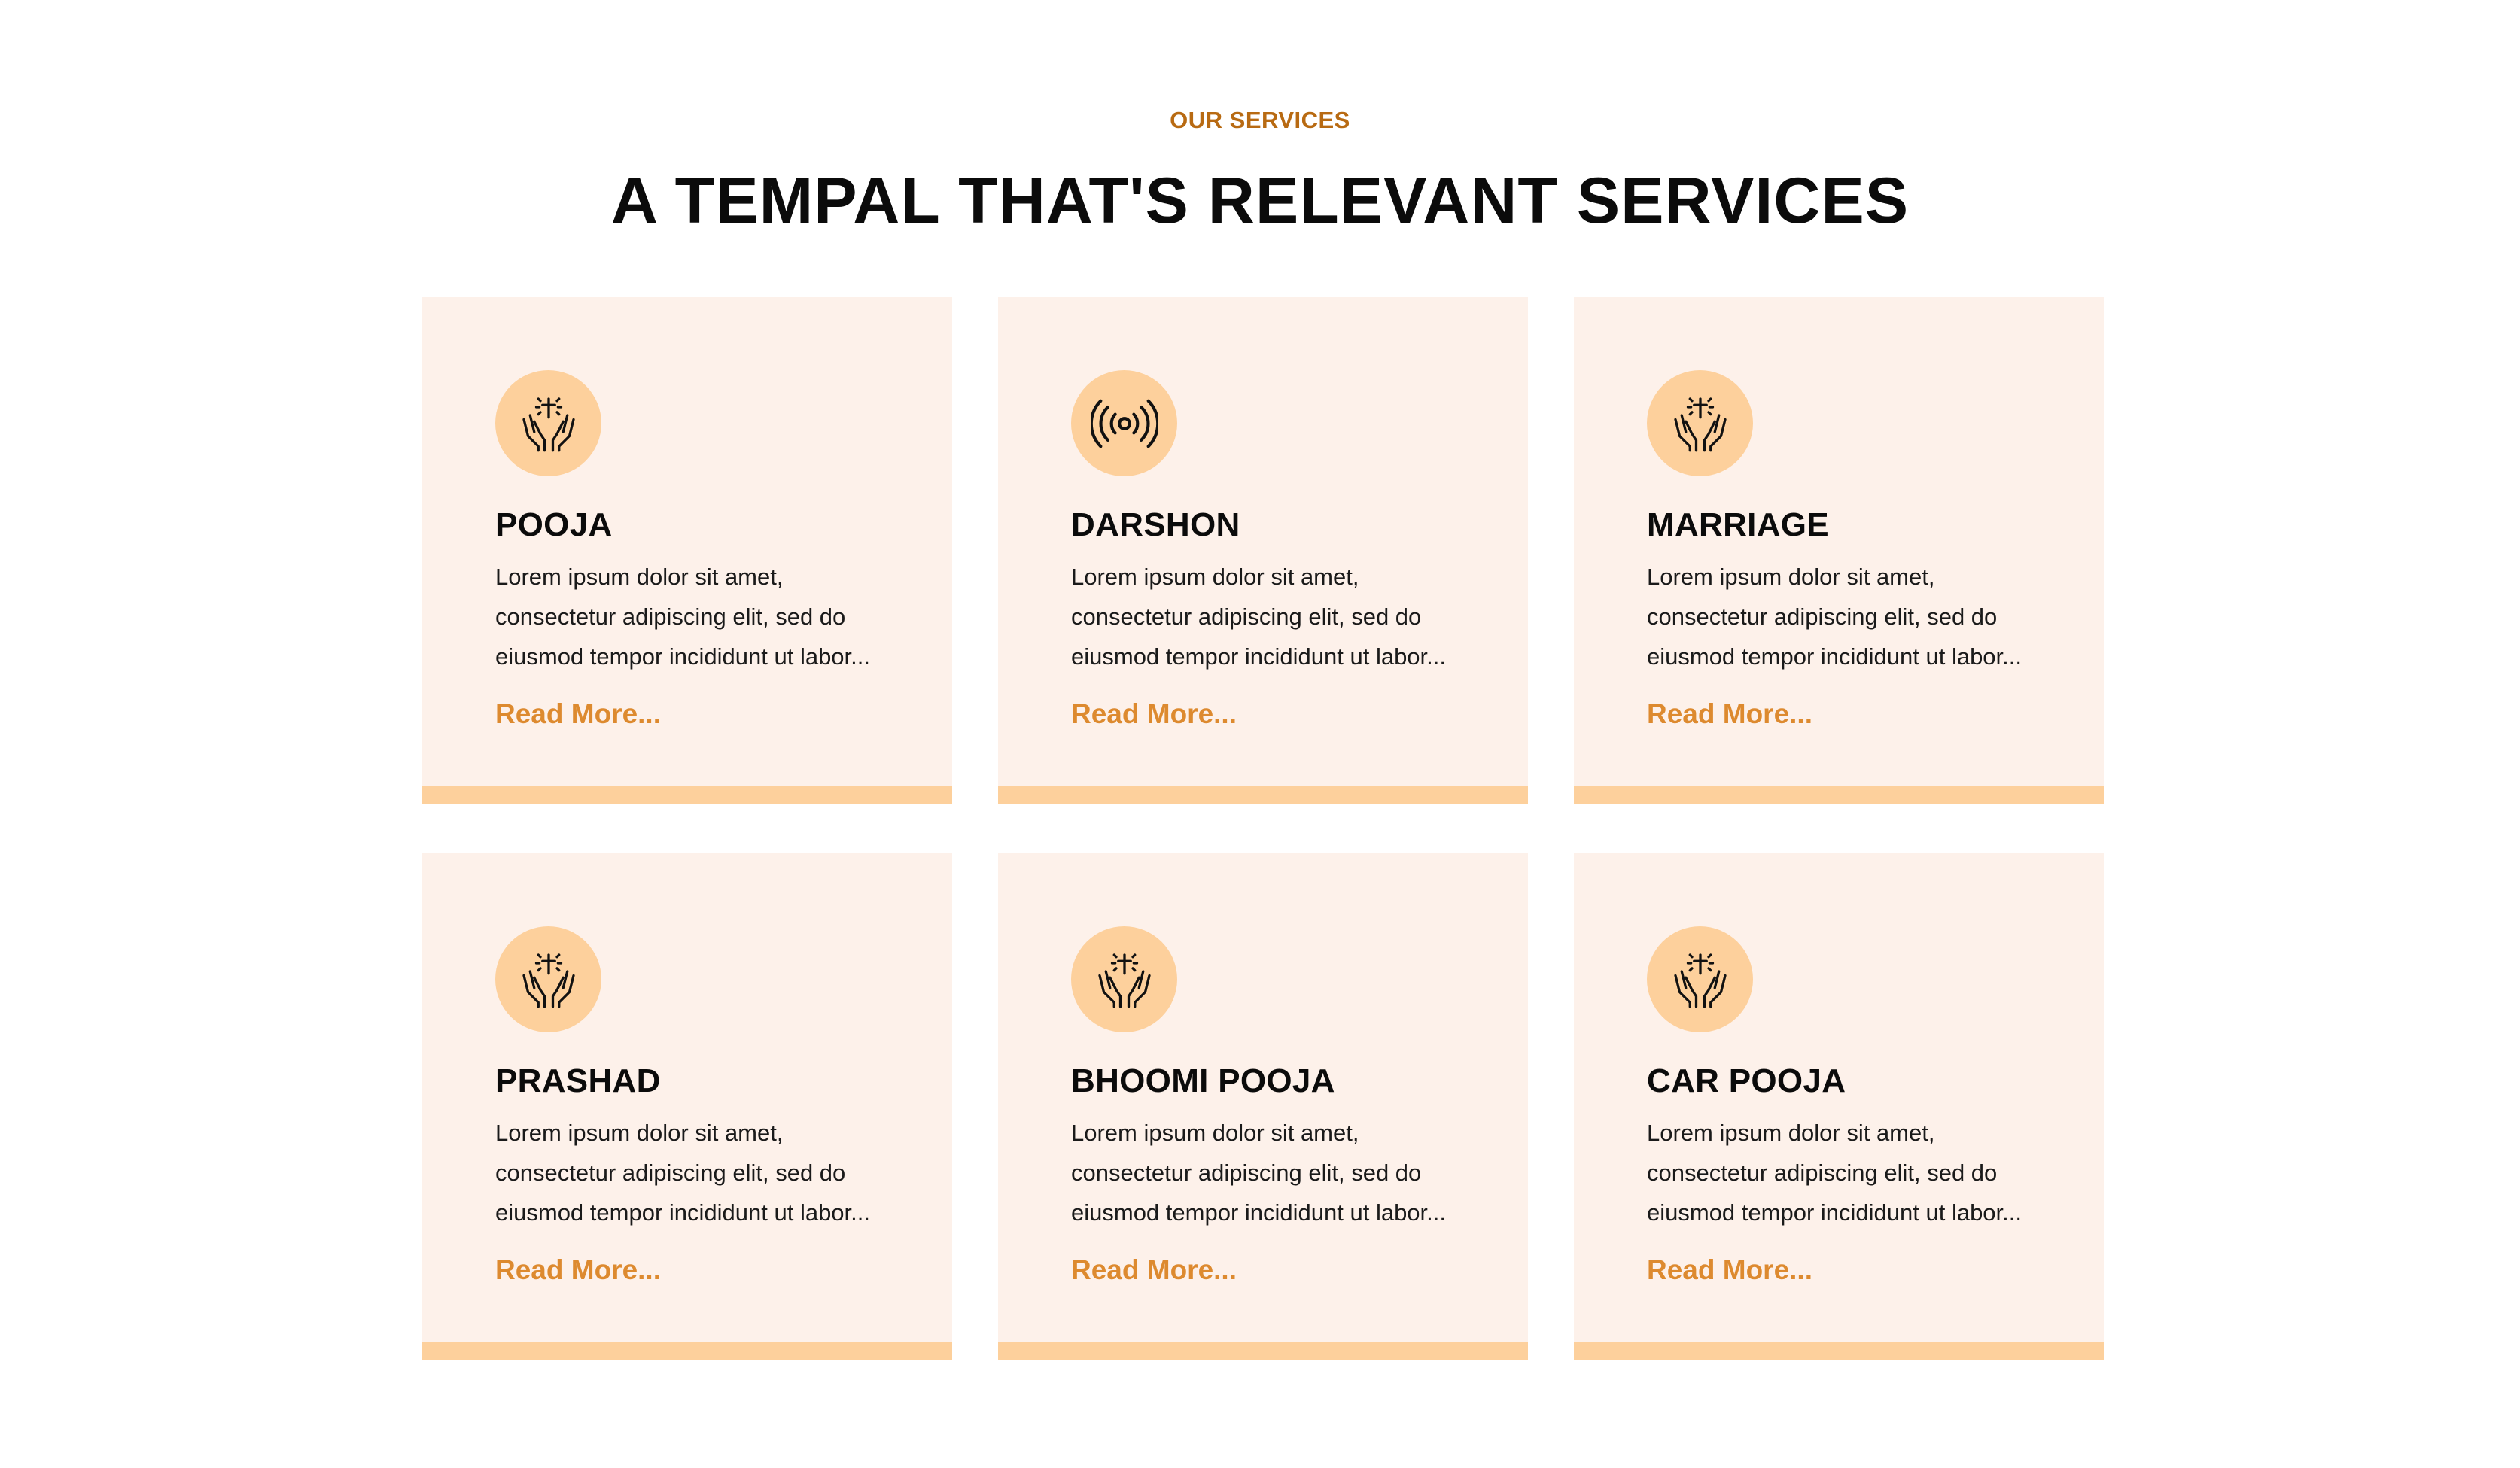 The width and height of the screenshot is (2520, 1468). What do you see at coordinates (1124, 423) in the screenshot?
I see `broadcast-signal-icon` at bounding box center [1124, 423].